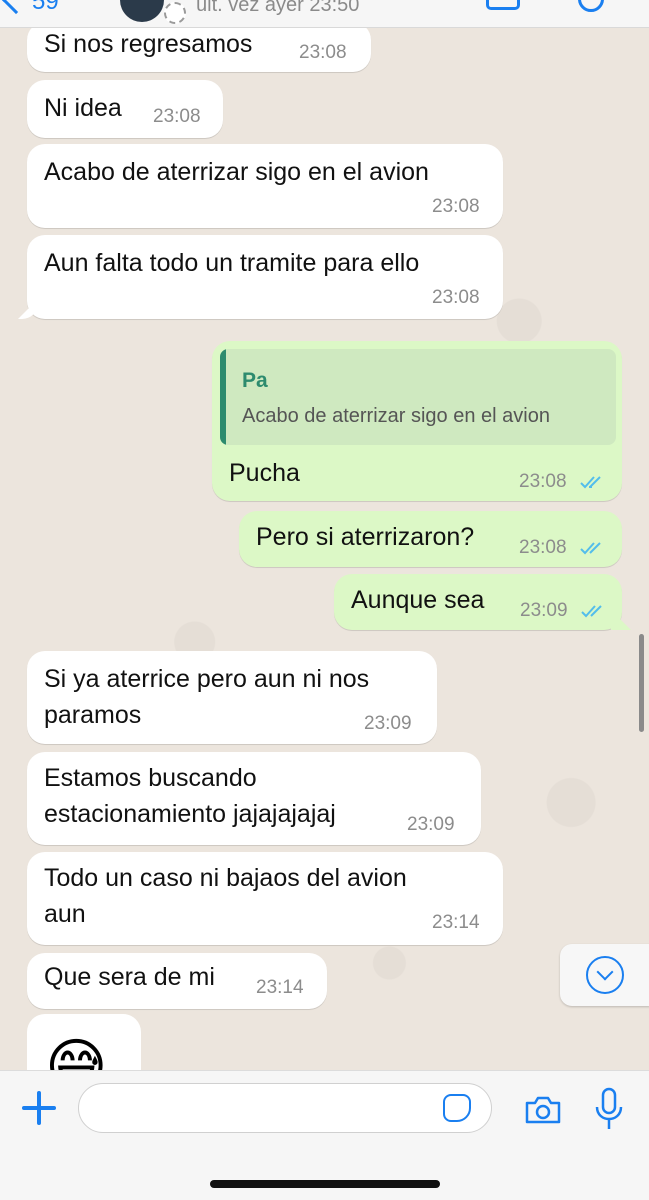 This screenshot has width=649, height=1200. Describe the element at coordinates (457, 1108) in the screenshot. I see `sticker-icon` at that location.